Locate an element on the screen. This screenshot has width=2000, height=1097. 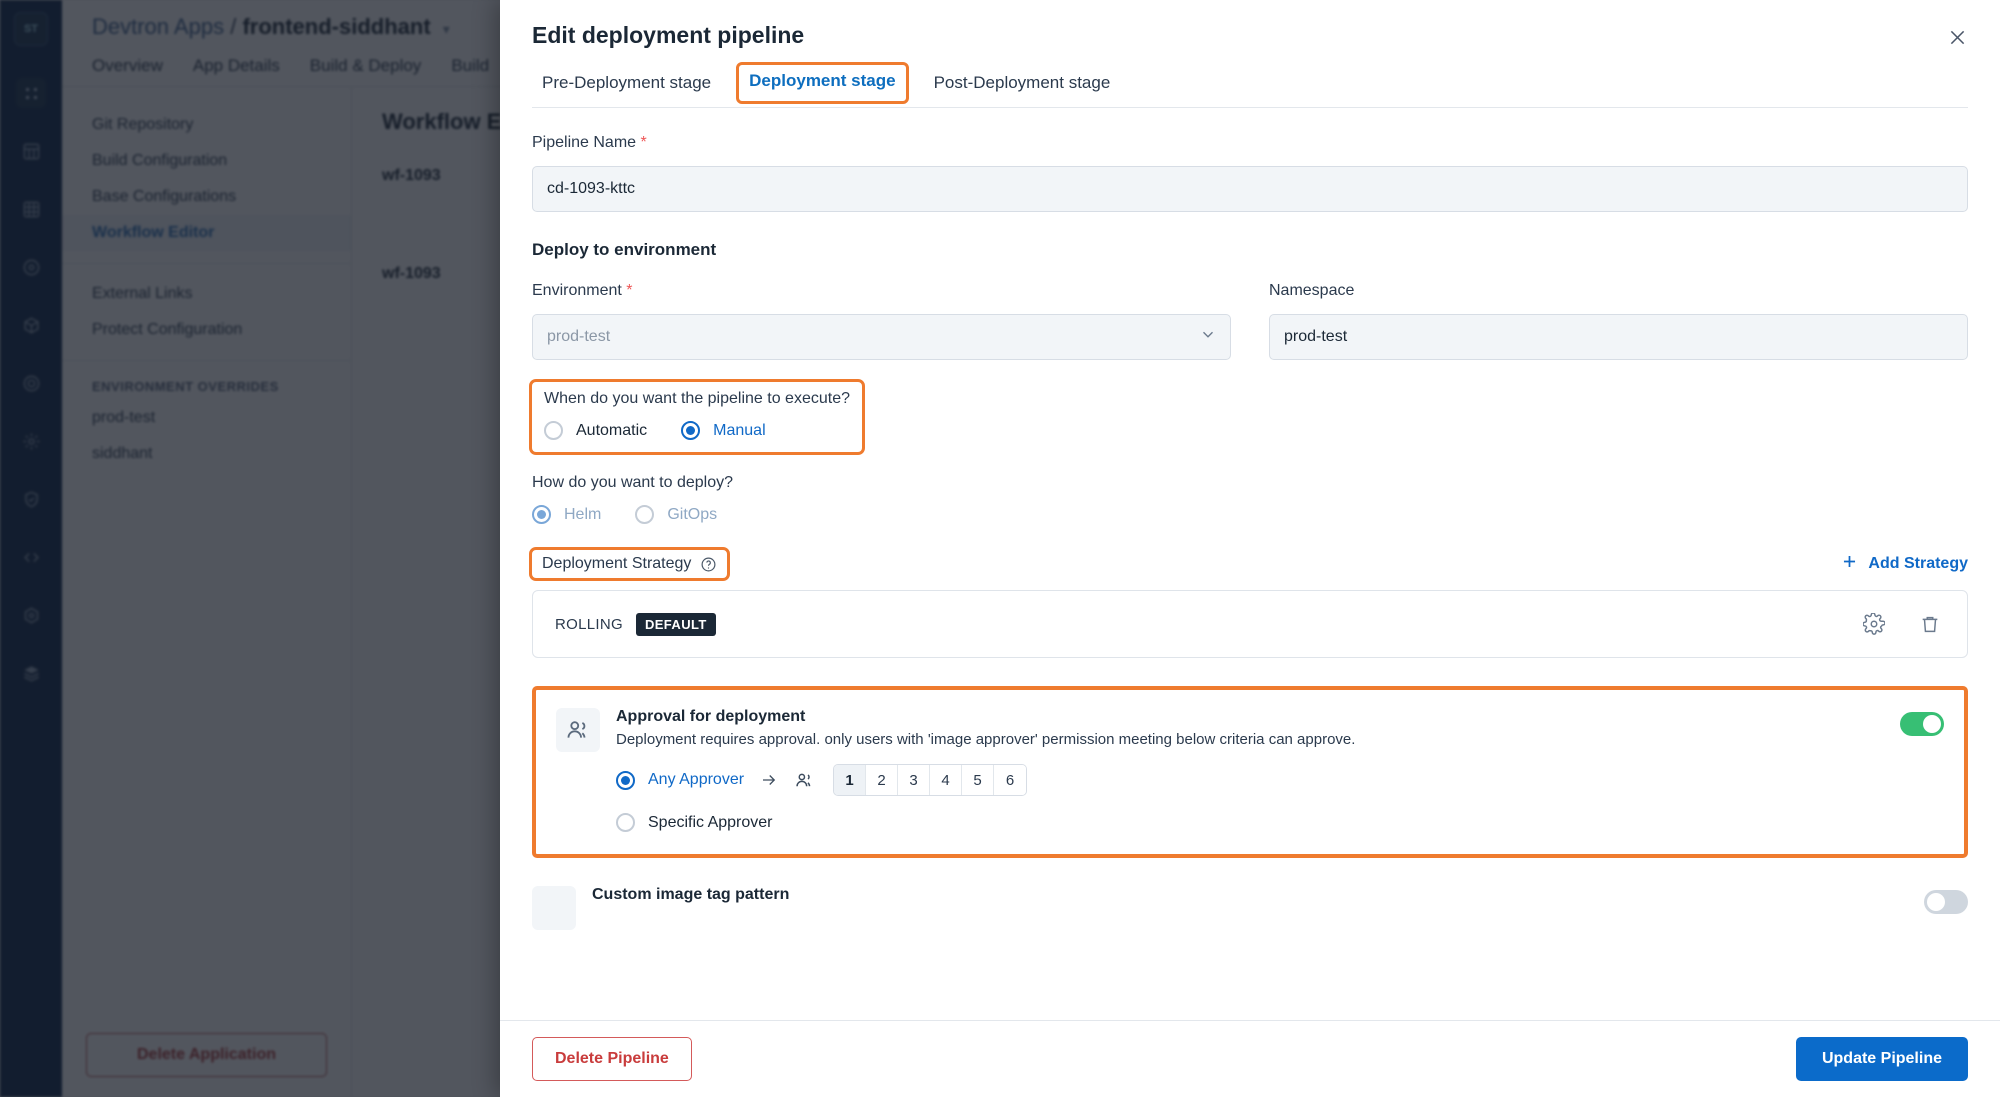
approver-count-5: 5 is located at coordinates (978, 780).